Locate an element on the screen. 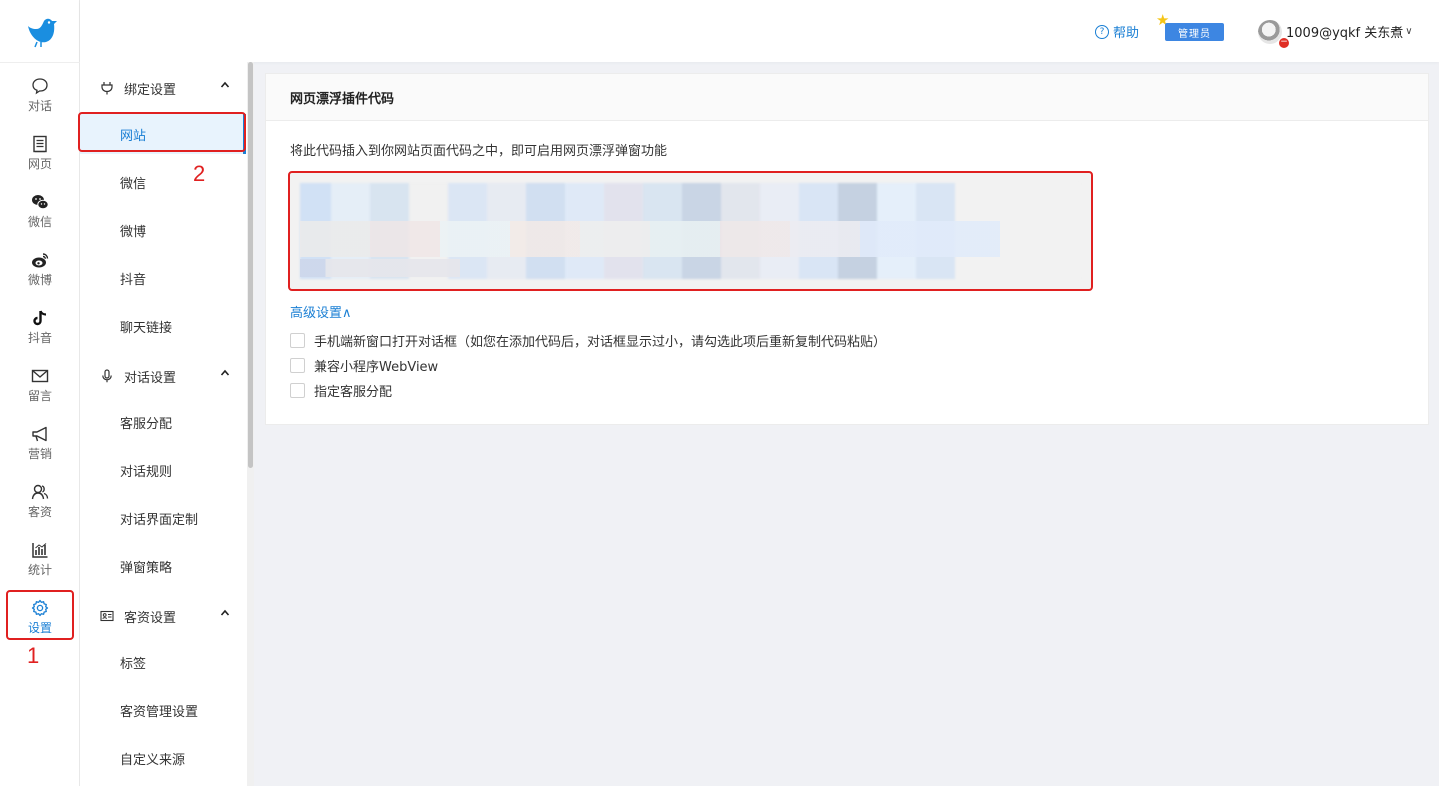 The width and height of the screenshot is (1439, 786). option-miniprogram-webview: 兼容小程序WebView is located at coordinates (364, 365).